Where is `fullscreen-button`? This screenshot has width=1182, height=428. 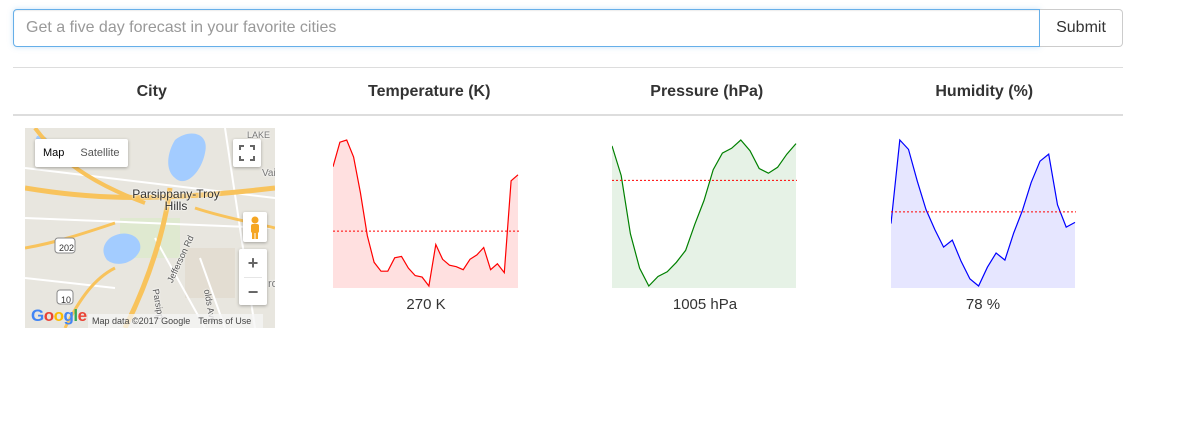
fullscreen-button is located at coordinates (247, 153).